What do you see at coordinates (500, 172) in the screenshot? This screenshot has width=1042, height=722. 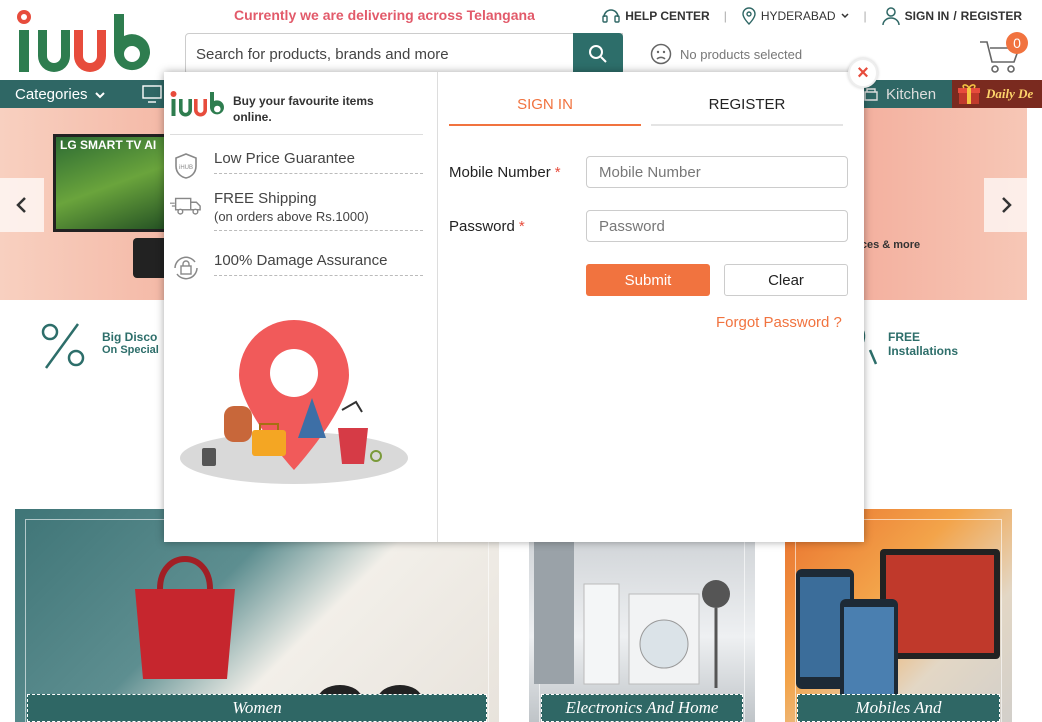 I see `mobile-label-text: Mobile Number` at bounding box center [500, 172].